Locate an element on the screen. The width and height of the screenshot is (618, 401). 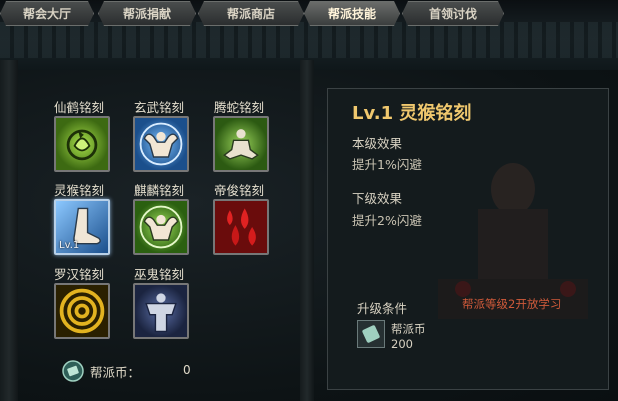
skill-label-luohan: 罗汉铭刻 is located at coordinates (79, 274).